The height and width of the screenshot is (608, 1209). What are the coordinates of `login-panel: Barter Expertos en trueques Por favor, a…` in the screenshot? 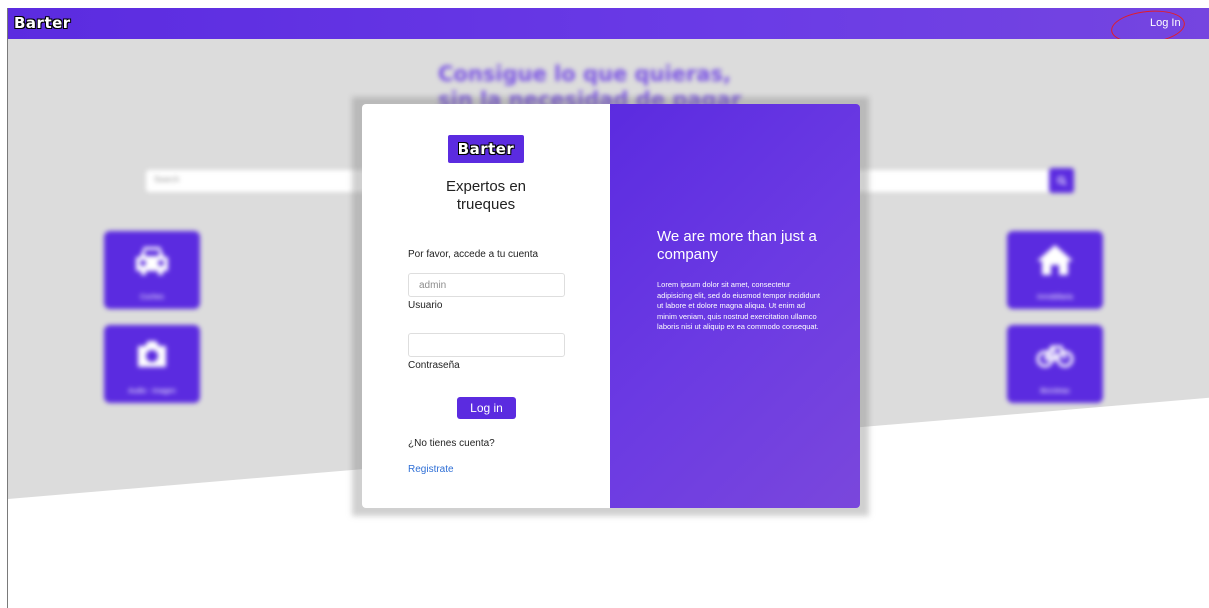 It's located at (486, 306).